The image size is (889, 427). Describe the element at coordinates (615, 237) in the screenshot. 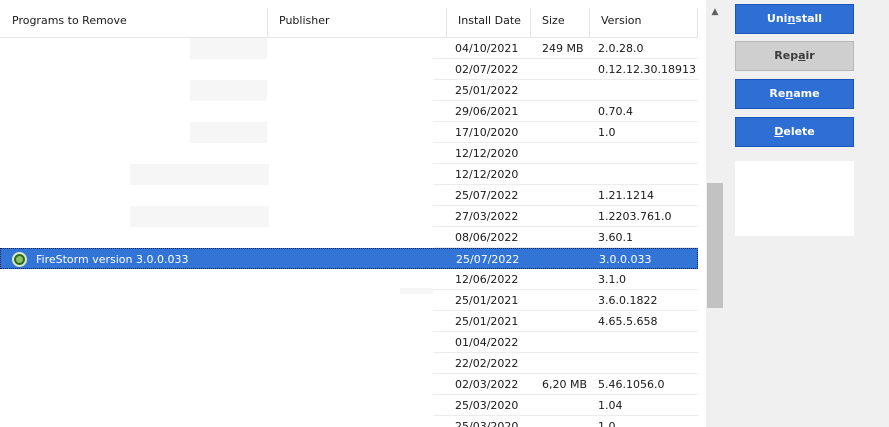

I see `version-cell: 3.60.1` at that location.